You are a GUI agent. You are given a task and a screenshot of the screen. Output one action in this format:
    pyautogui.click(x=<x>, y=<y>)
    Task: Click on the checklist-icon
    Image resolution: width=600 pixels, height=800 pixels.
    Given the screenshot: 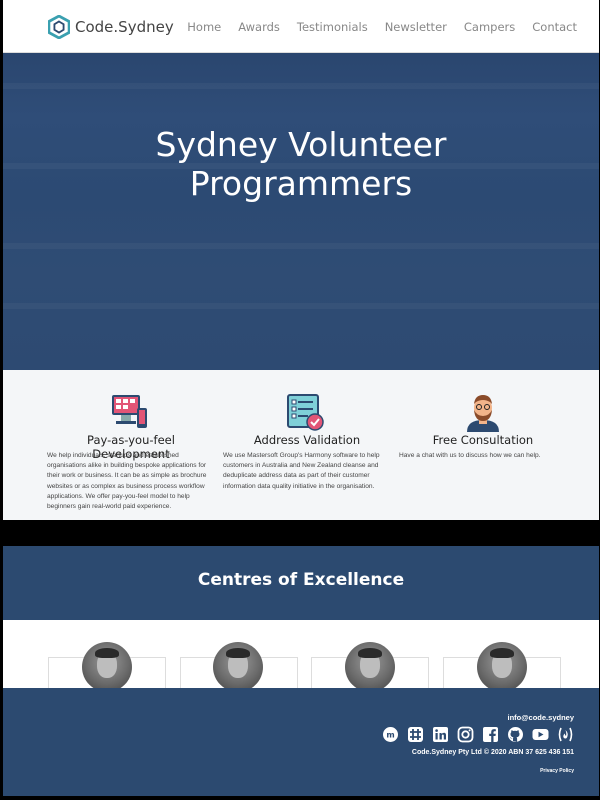 What is the action you would take?
    pyautogui.click(x=305, y=412)
    